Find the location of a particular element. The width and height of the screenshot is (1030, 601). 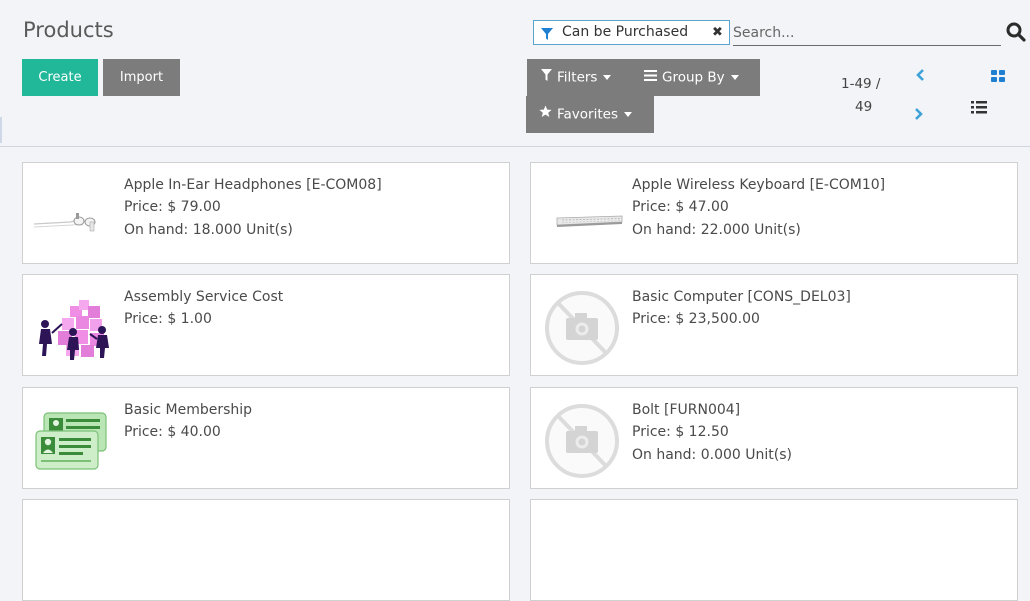

list-view-icon is located at coordinates (979, 108).